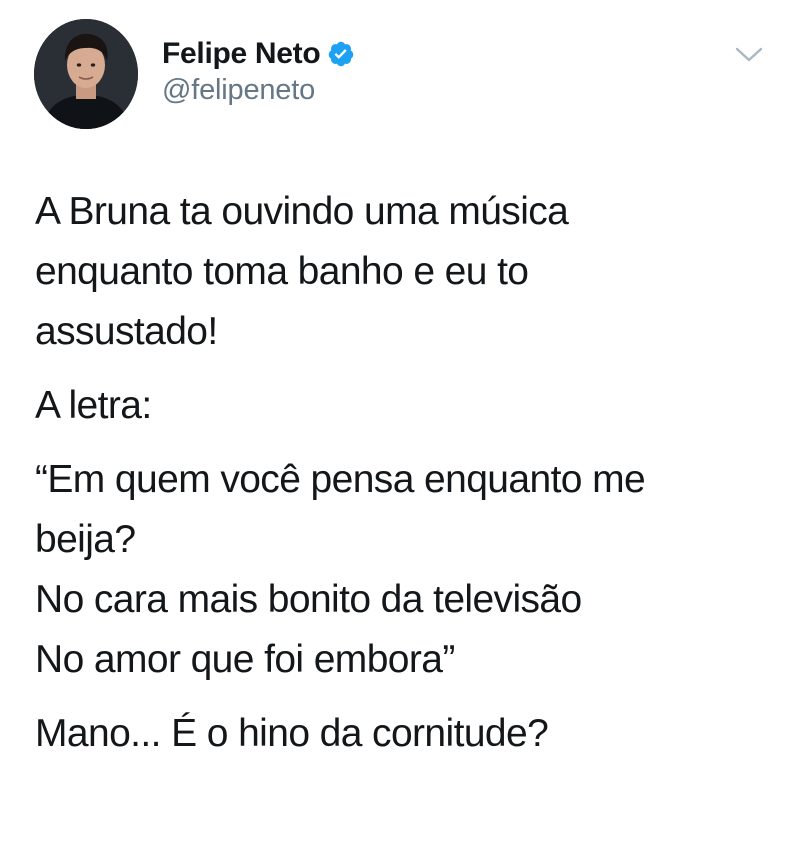 The height and width of the screenshot is (844, 796). I want to click on tweet-line: Mano... É o hino da cornitude?, so click(292, 733).